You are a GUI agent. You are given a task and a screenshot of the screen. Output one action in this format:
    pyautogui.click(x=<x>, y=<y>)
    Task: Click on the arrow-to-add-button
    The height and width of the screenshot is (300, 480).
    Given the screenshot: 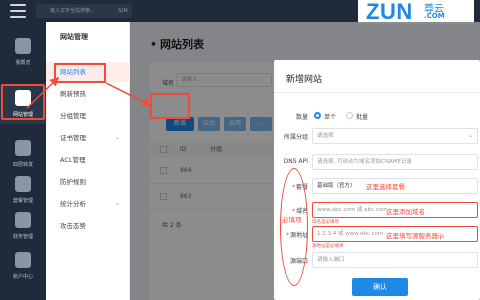 What is the action you would take?
    pyautogui.click(x=128, y=94)
    